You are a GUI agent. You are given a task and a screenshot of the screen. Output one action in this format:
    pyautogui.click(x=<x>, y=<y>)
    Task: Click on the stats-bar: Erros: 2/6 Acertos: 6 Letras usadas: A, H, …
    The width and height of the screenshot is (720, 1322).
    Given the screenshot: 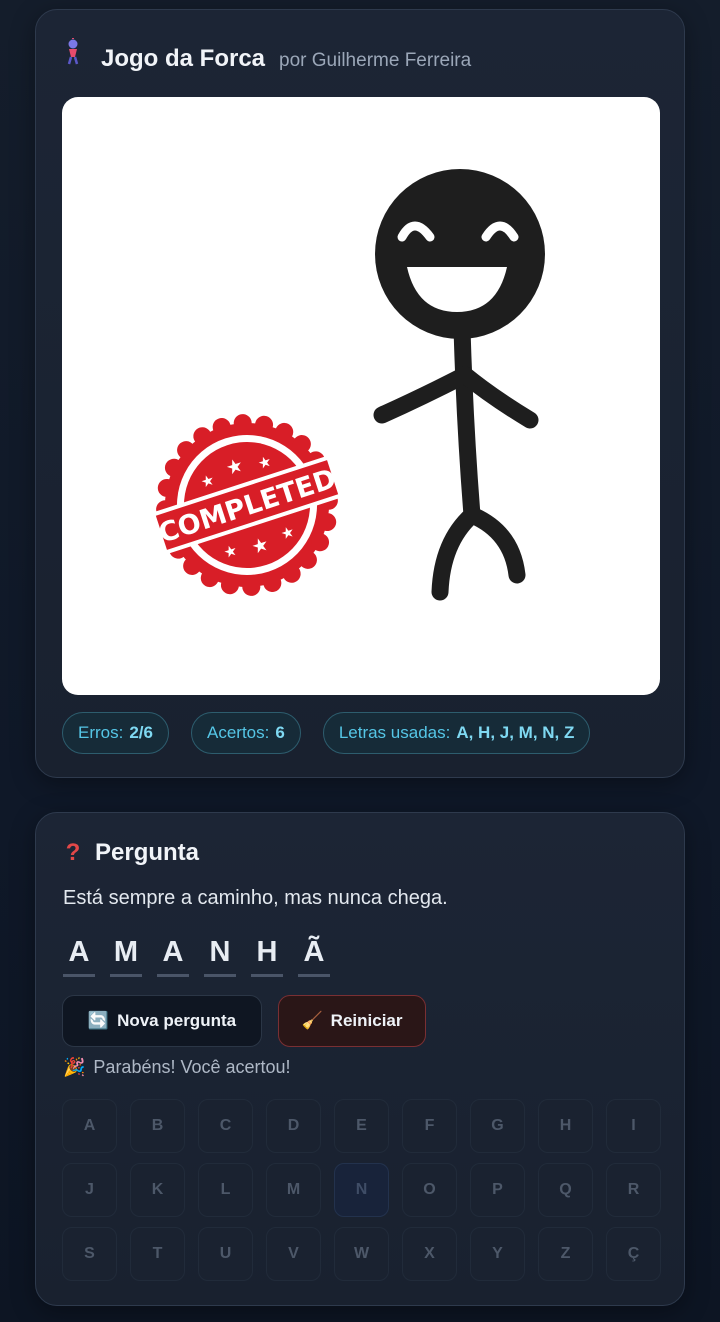 What is the action you would take?
    pyautogui.click(x=326, y=733)
    